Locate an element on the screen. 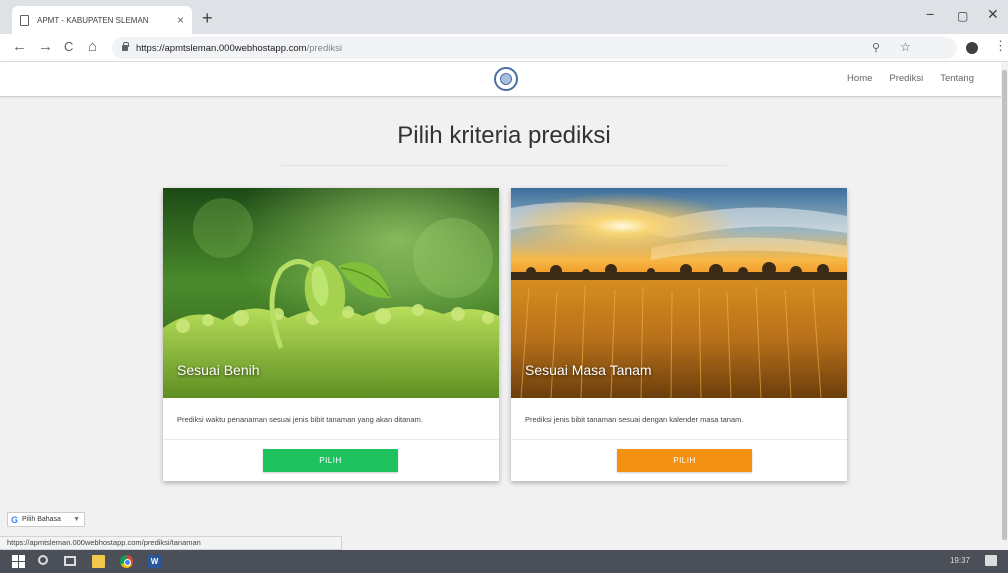 The height and width of the screenshot is (573, 1008). windows-taskbar: W 19:37 is located at coordinates (504, 561).